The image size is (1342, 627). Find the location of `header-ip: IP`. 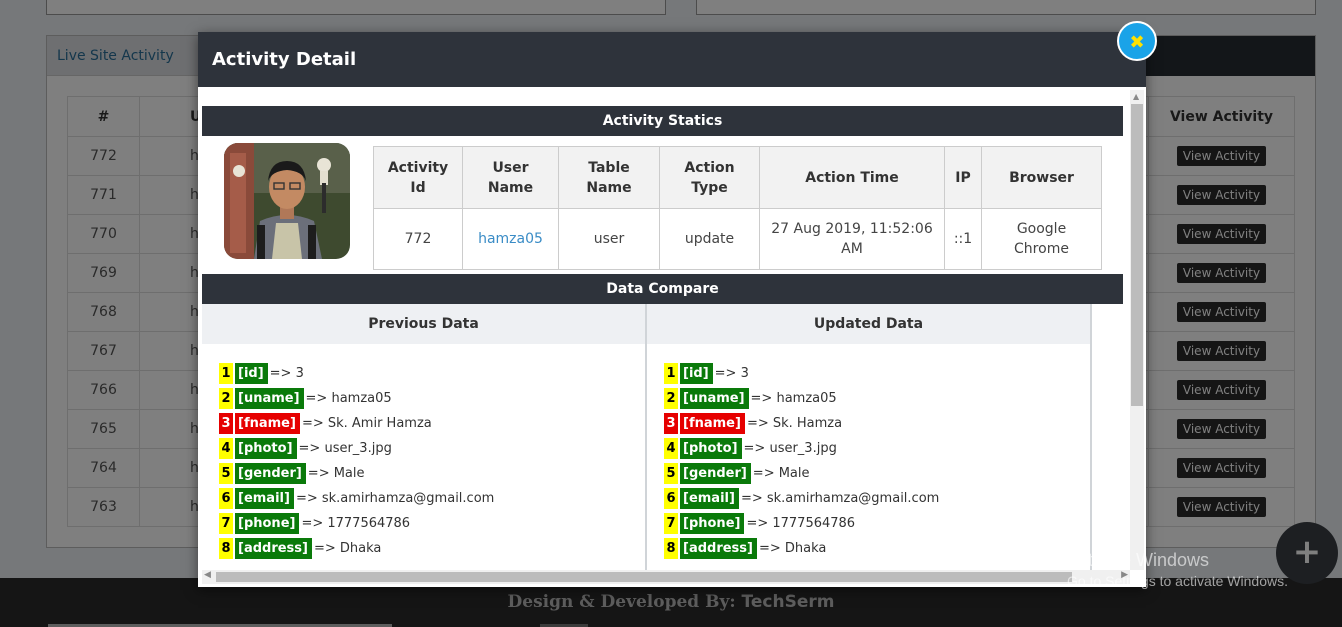

header-ip: IP is located at coordinates (963, 177).